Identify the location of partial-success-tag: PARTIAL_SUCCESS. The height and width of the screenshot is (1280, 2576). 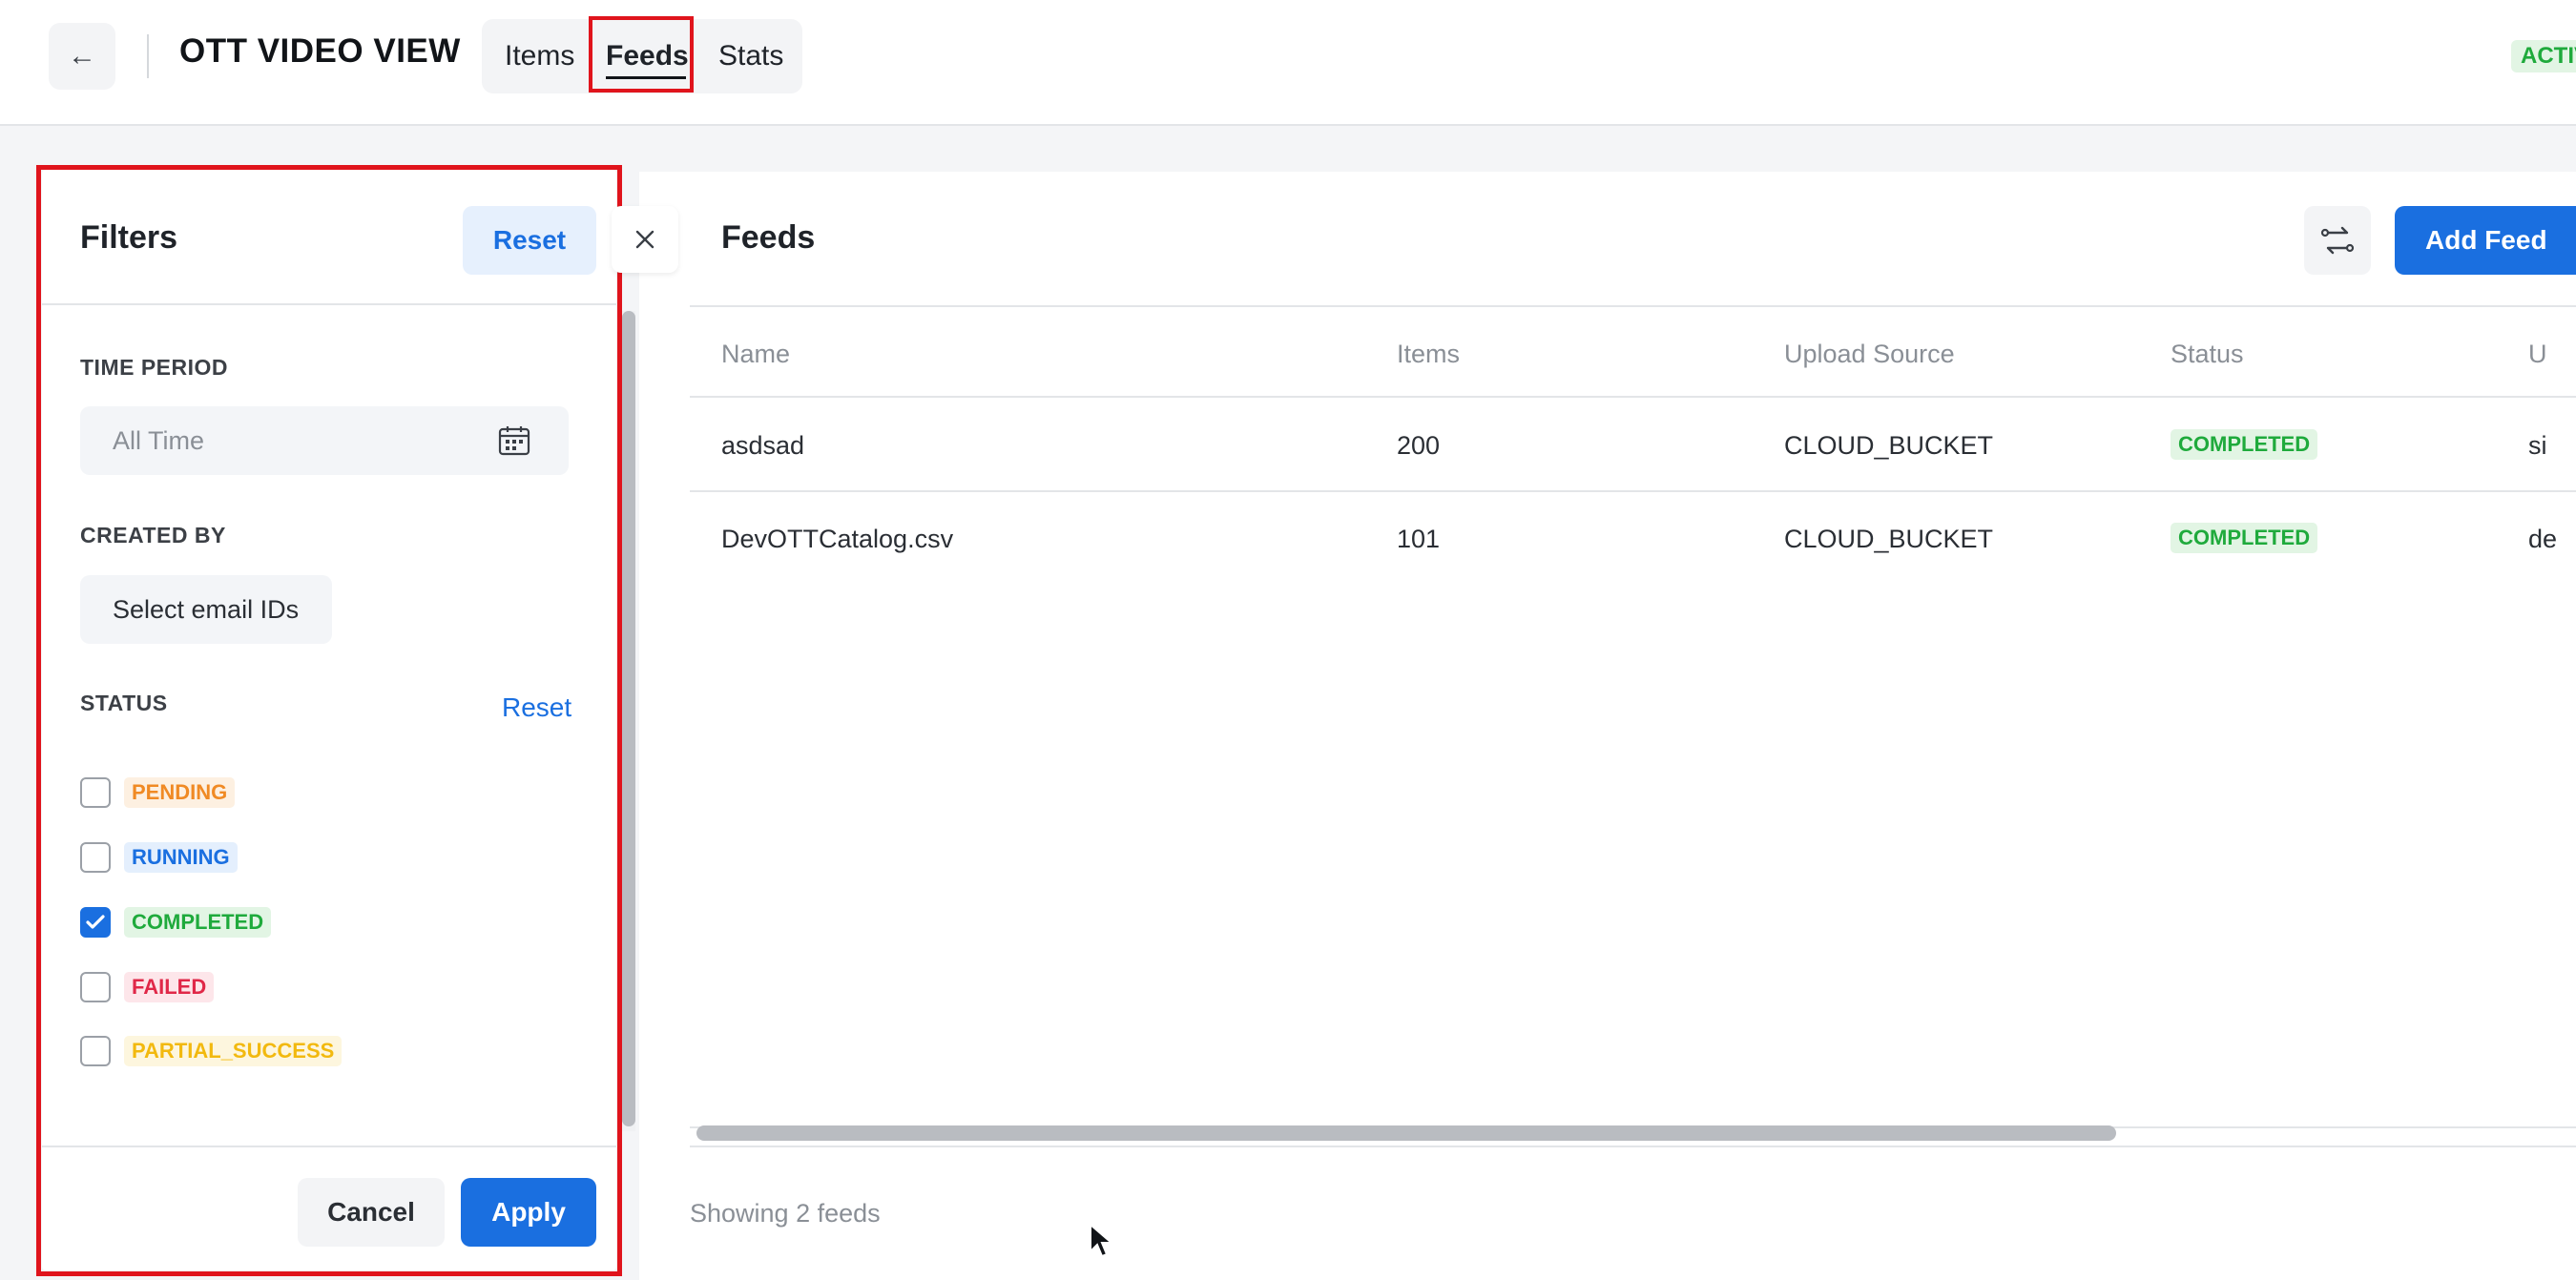
(233, 1051).